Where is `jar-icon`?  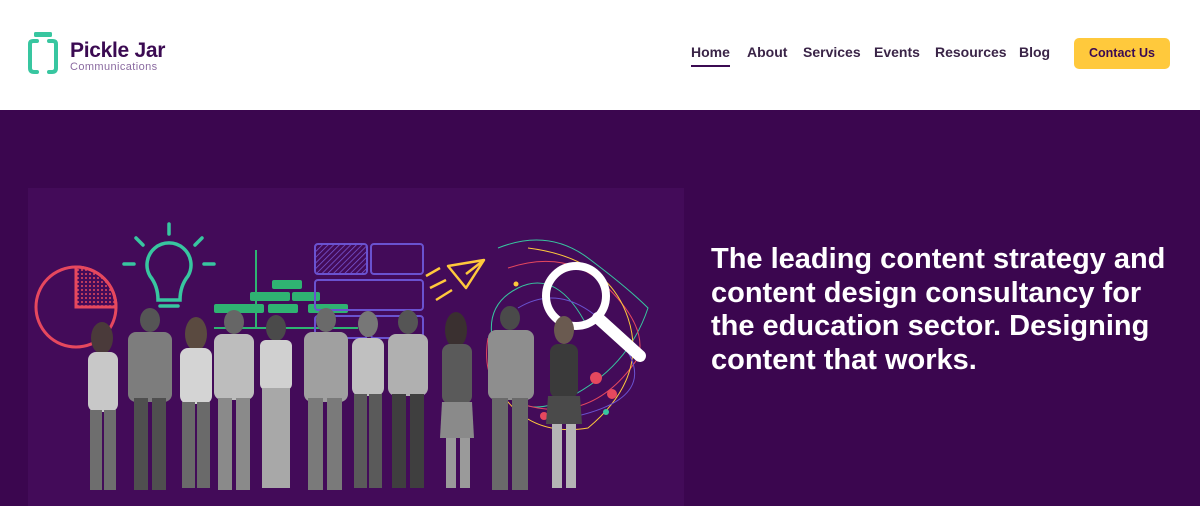 jar-icon is located at coordinates (43, 53).